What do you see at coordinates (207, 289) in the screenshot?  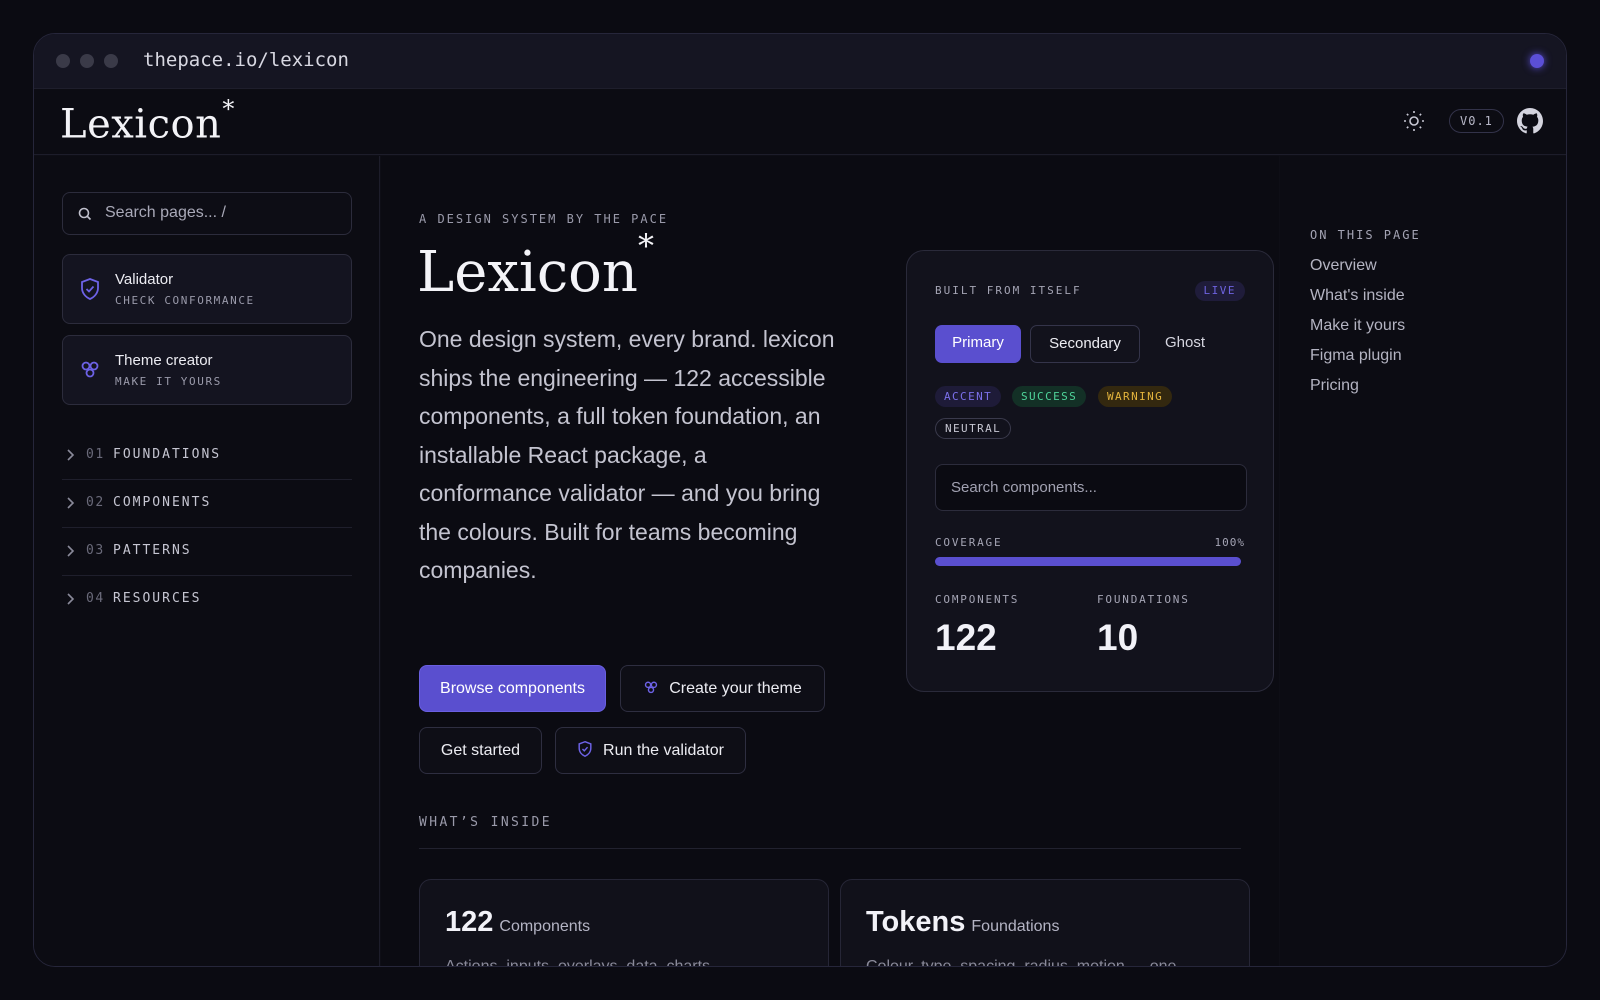 I see `validator-link: Validator CHECK CONFORMANCE` at bounding box center [207, 289].